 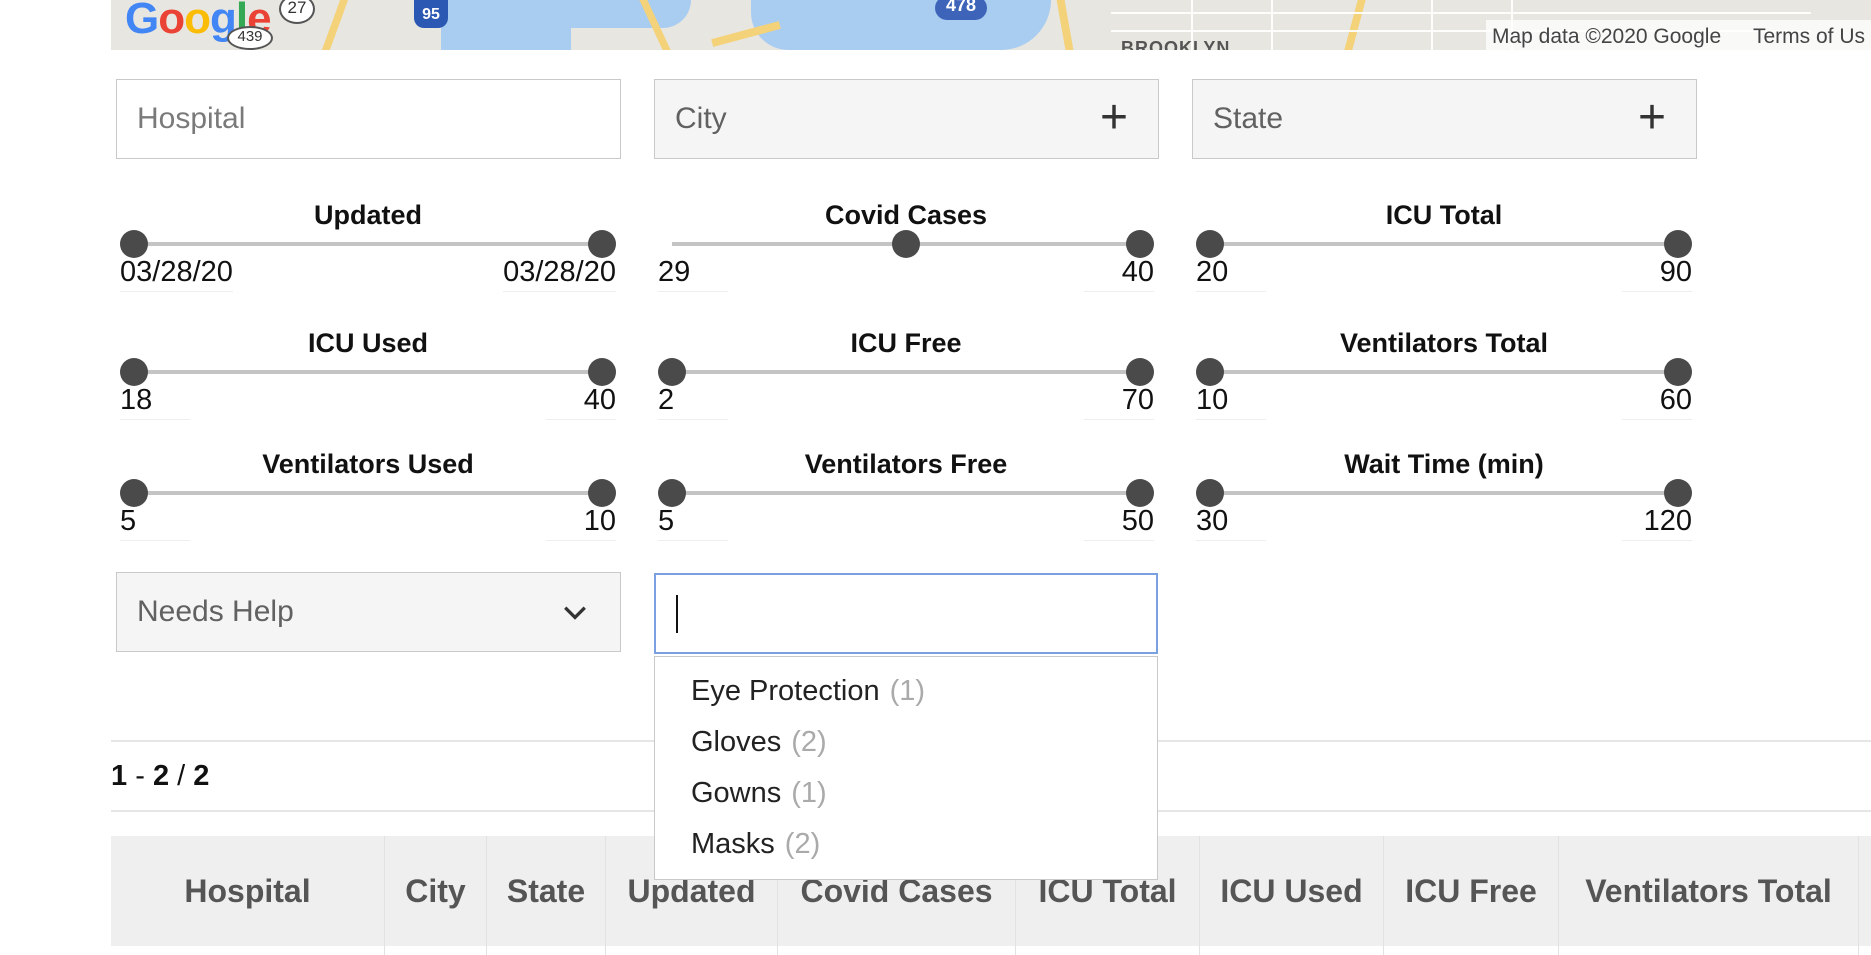 I want to click on city-label: City, so click(x=701, y=118).